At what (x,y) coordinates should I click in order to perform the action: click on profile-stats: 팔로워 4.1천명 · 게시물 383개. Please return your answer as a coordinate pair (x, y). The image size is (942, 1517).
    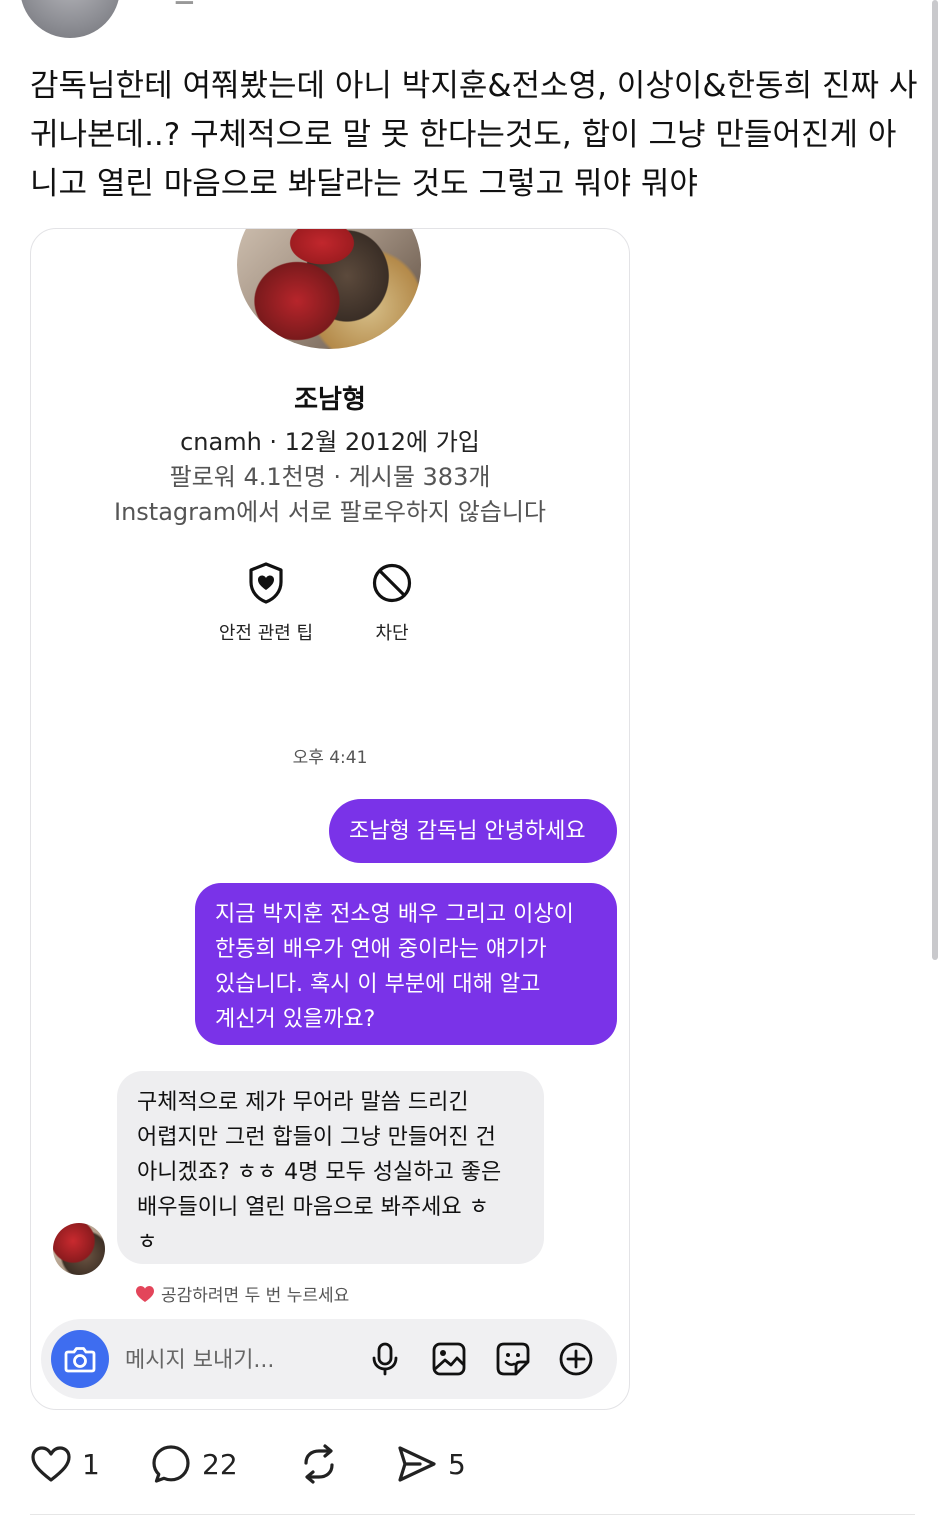
    Looking at the image, I should click on (330, 477).